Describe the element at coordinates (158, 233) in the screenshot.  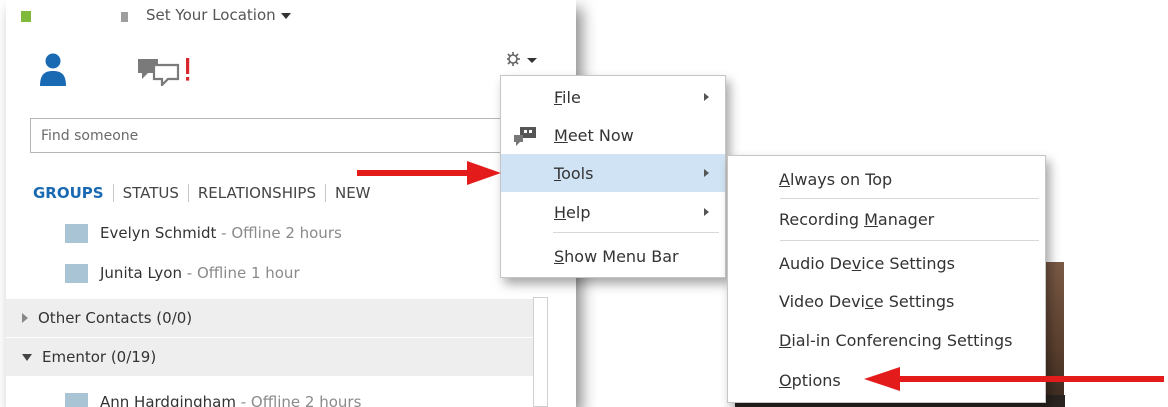
I see `contact-name: Evelyn Schmidt` at that location.